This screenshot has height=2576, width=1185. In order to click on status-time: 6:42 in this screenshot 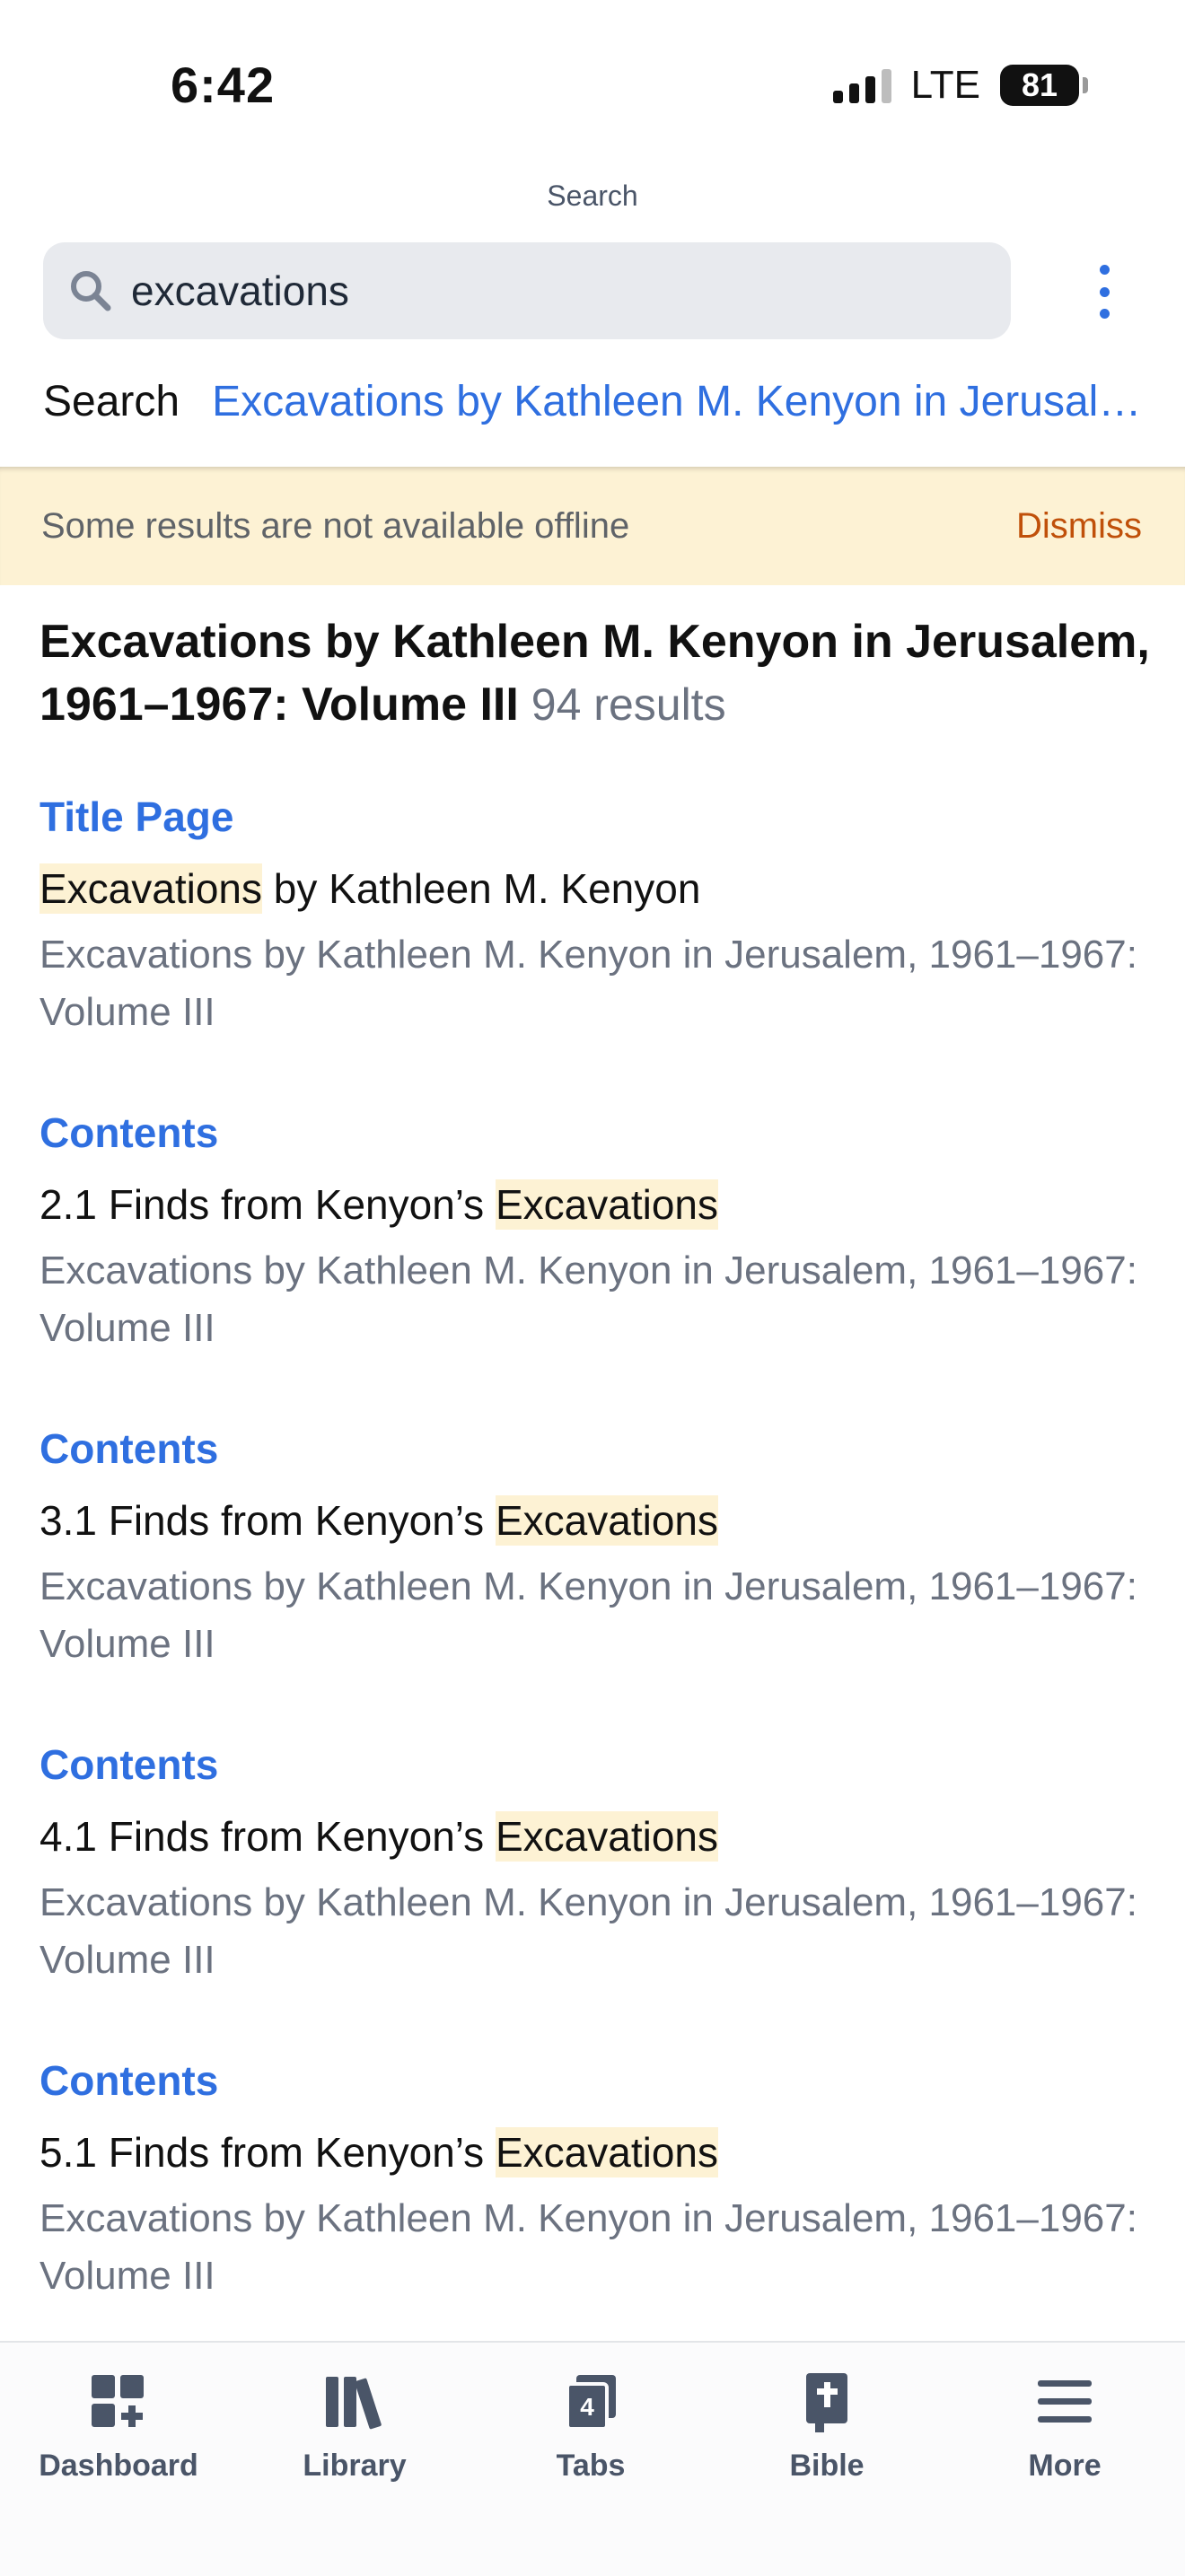, I will do `click(223, 85)`.